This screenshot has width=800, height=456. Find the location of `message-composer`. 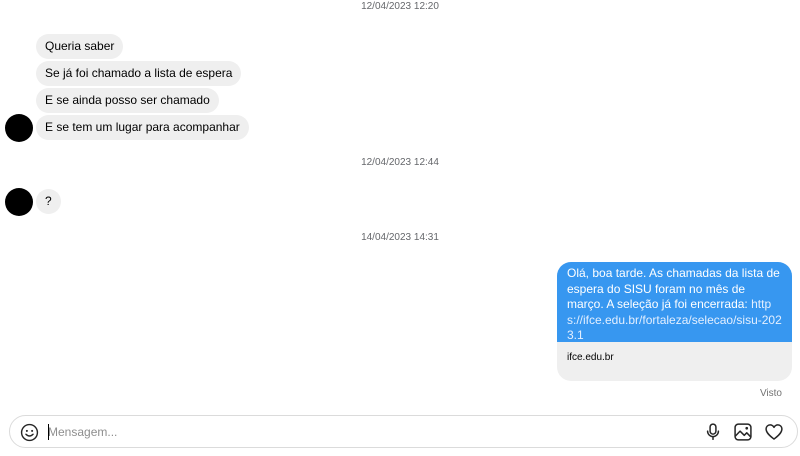

message-composer is located at coordinates (403, 431).